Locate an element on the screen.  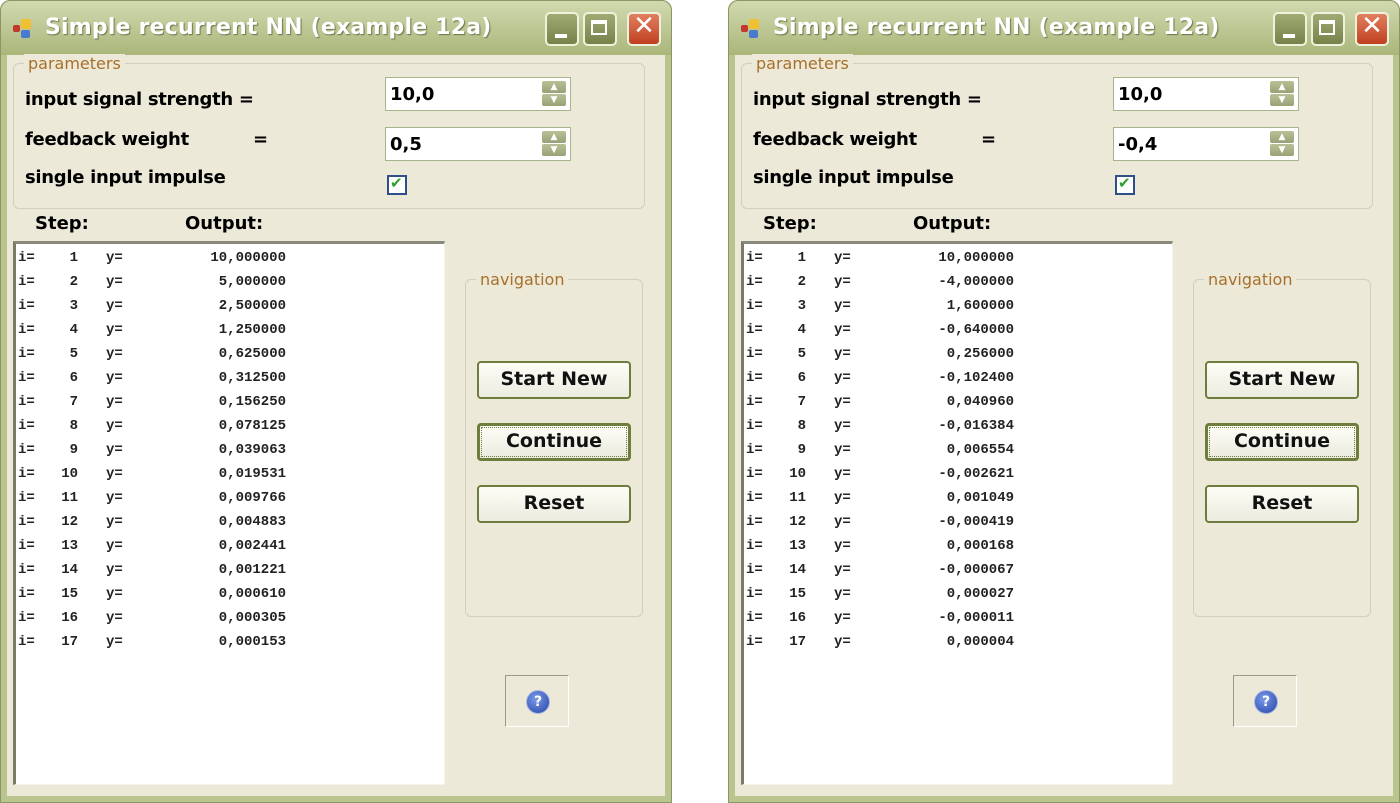
feedback-weight-equals: = is located at coordinates (988, 139).